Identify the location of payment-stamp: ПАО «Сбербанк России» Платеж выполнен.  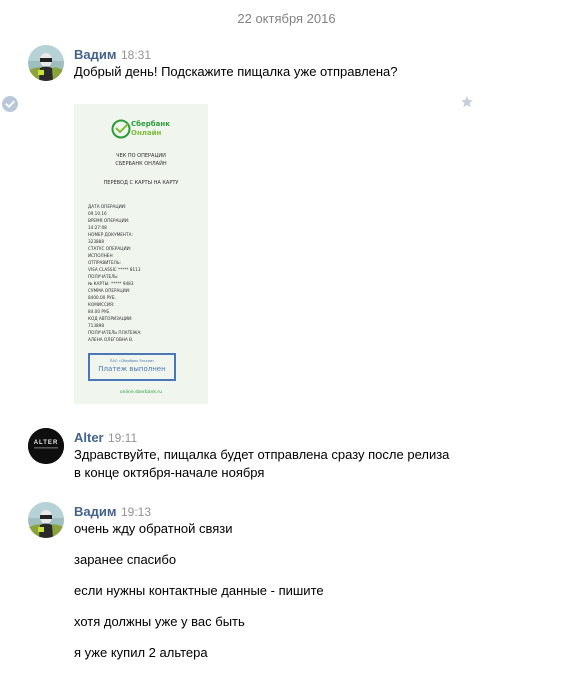
(132, 367).